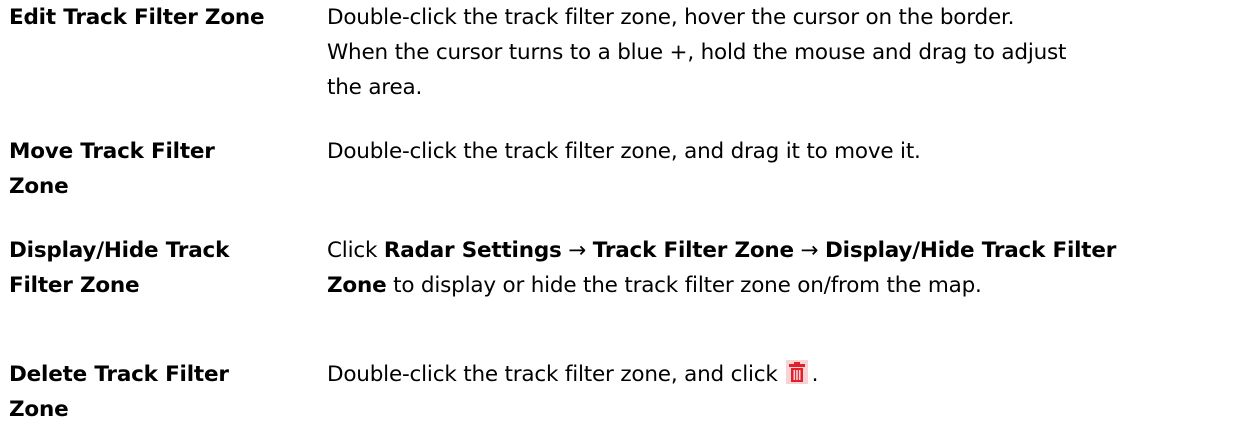  Describe the element at coordinates (119, 374) in the screenshot. I see `term-line: Delete Track Filter` at that location.